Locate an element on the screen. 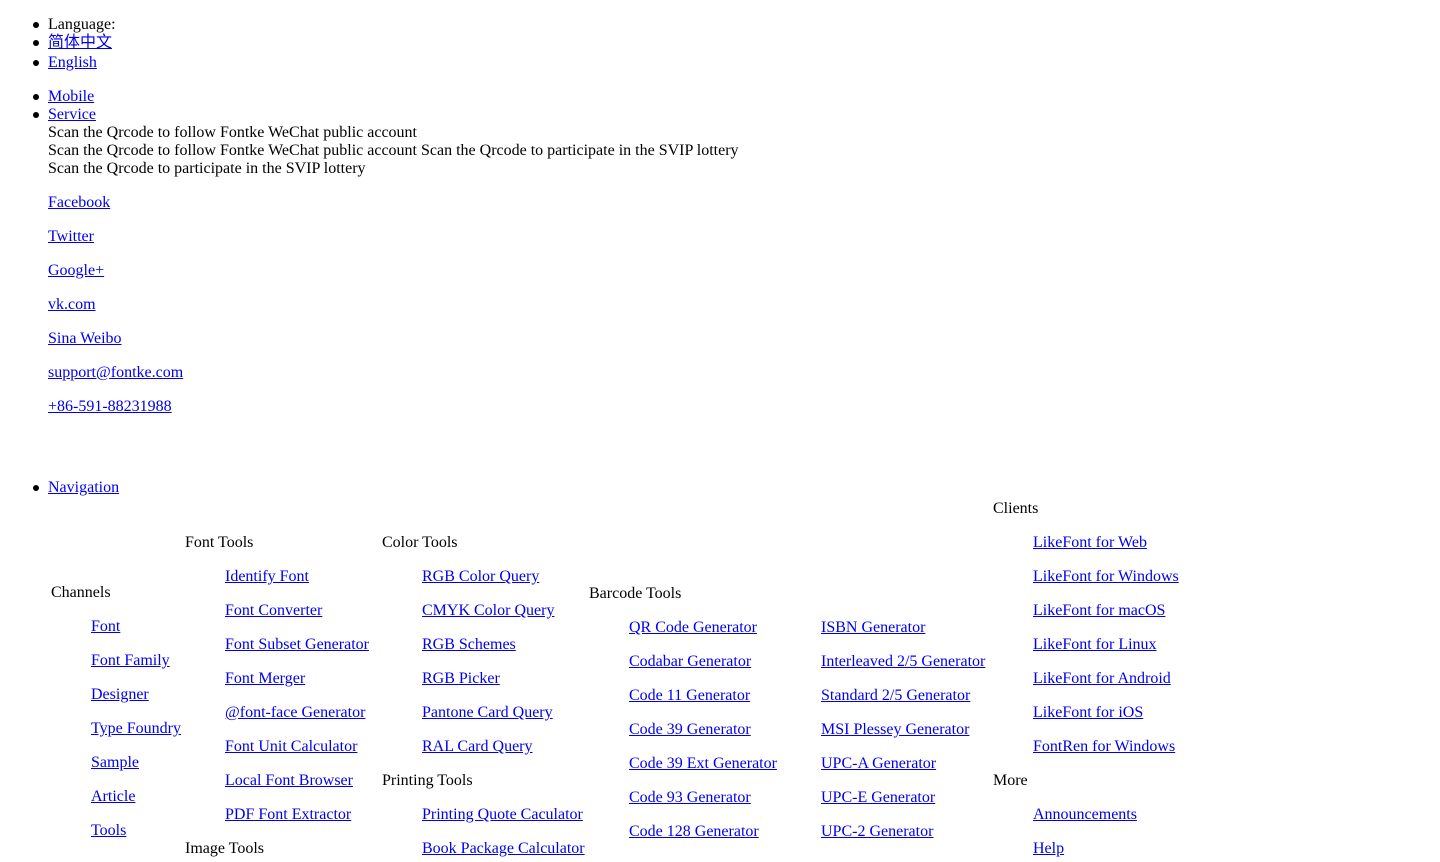 The image size is (1440, 862). twitter-link: Twitter is located at coordinates (71, 237).